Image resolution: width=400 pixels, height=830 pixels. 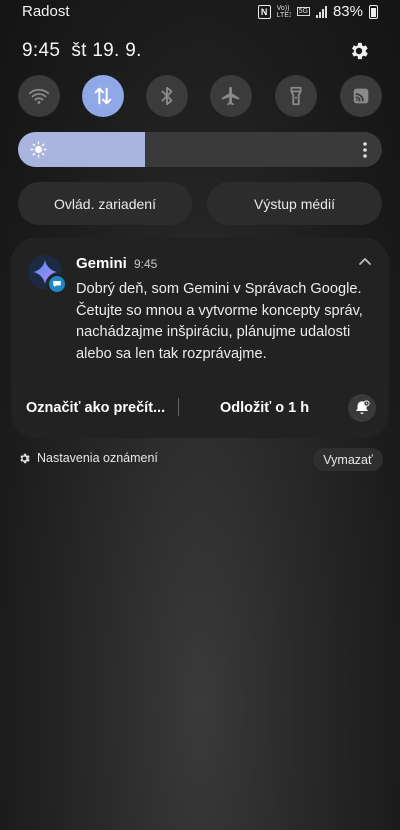 I want to click on toggle-flashlight, so click(x=296, y=96).